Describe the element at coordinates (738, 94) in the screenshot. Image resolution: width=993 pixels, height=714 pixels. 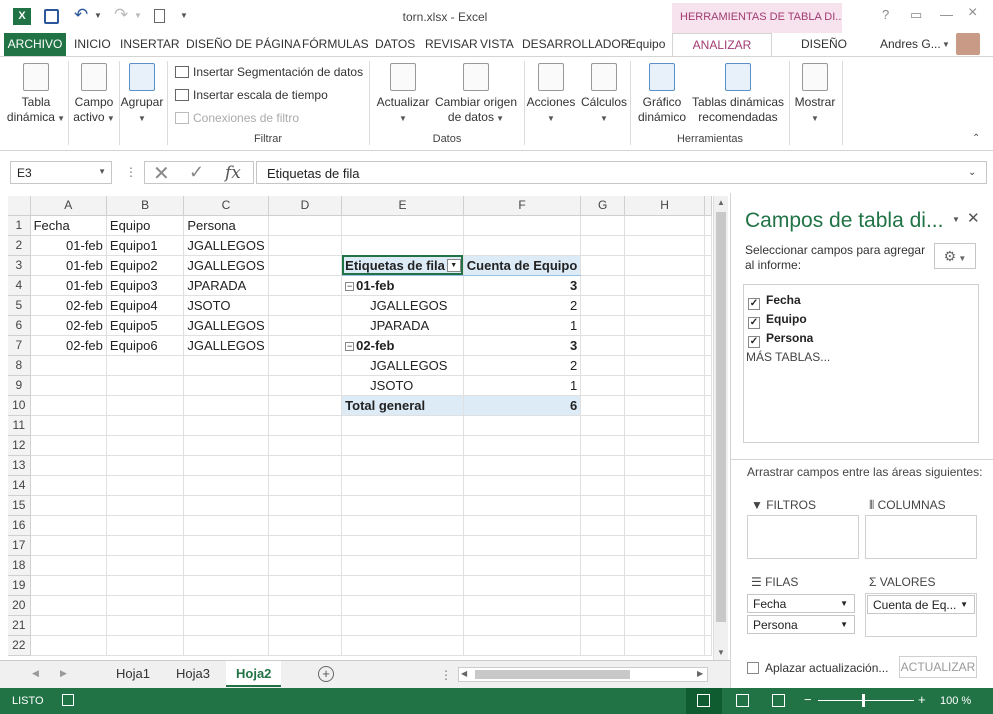
I see `tablas-recomendadas-button: Tablas dinámicas recomendadas` at that location.